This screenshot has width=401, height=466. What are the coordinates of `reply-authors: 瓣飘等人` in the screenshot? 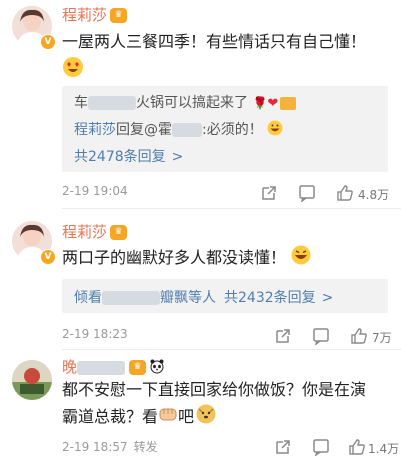 It's located at (188, 298).